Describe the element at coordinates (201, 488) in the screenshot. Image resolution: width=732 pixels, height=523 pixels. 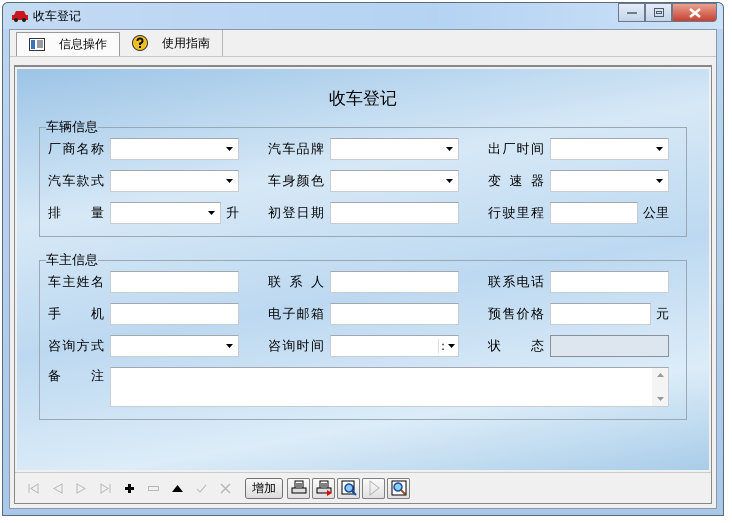
I see `check-icon` at that location.